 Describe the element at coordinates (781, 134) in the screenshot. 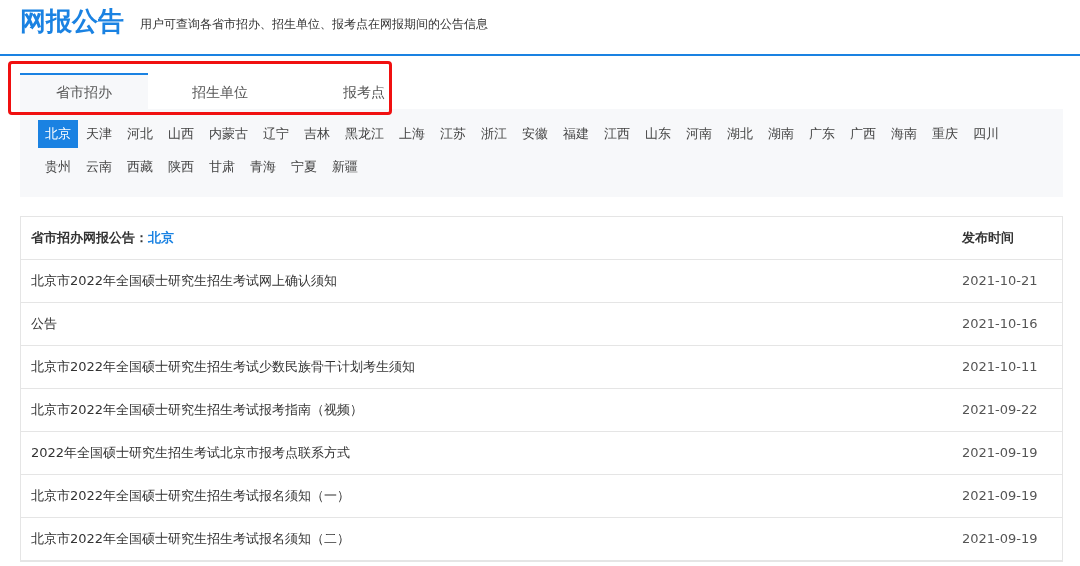

I see `province-chip: 湖南` at that location.